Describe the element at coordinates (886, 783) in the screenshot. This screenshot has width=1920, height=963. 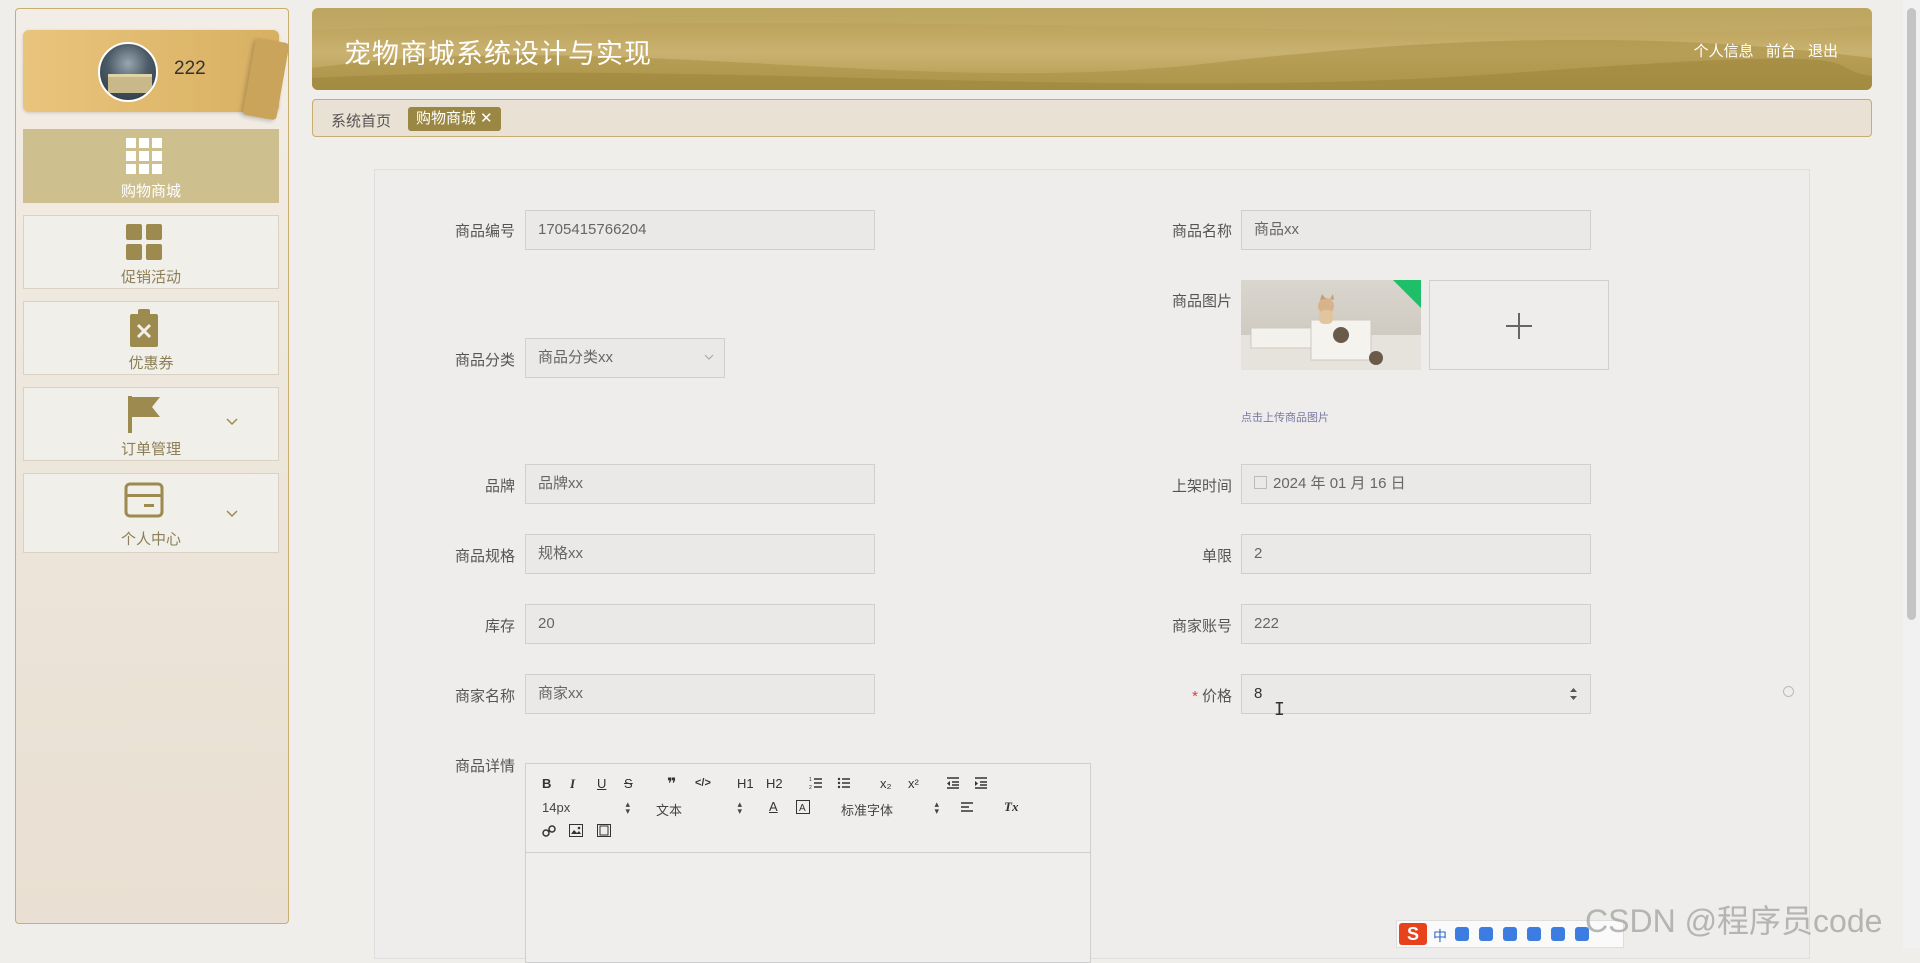
I see `subscript-button: x₂` at that location.